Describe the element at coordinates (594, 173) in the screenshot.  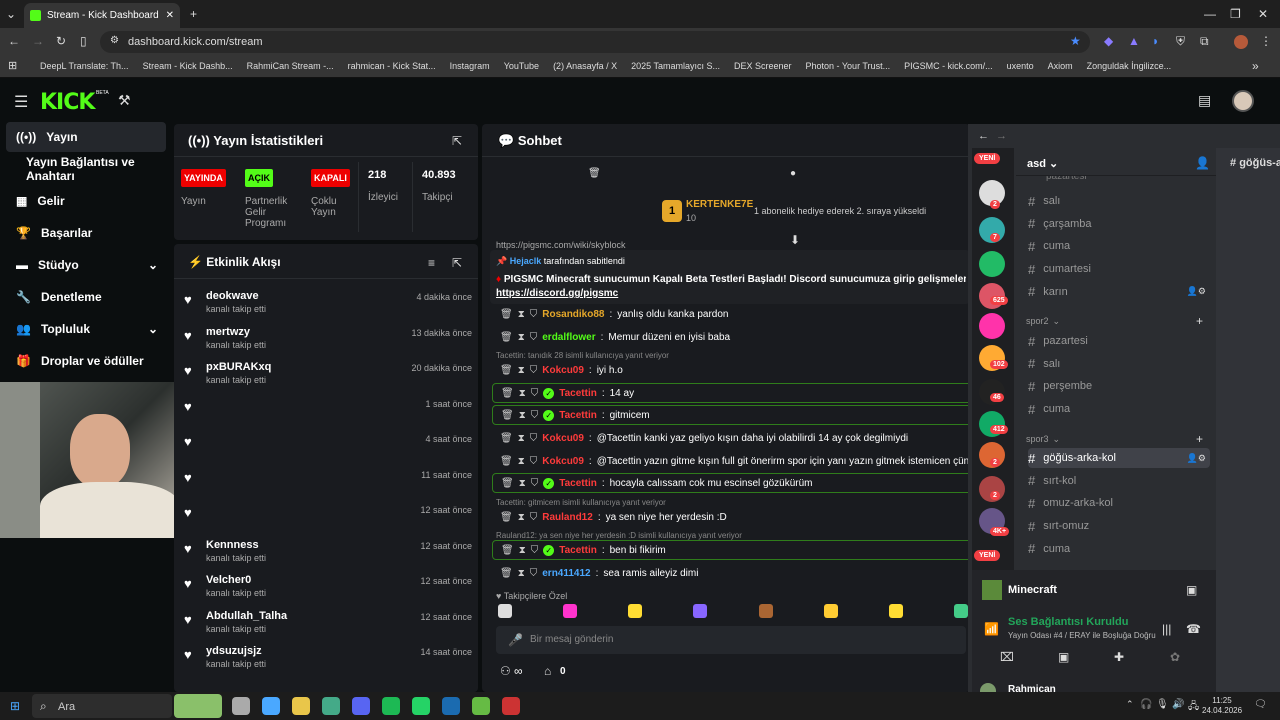
I see `trash-icon: 🗑` at that location.